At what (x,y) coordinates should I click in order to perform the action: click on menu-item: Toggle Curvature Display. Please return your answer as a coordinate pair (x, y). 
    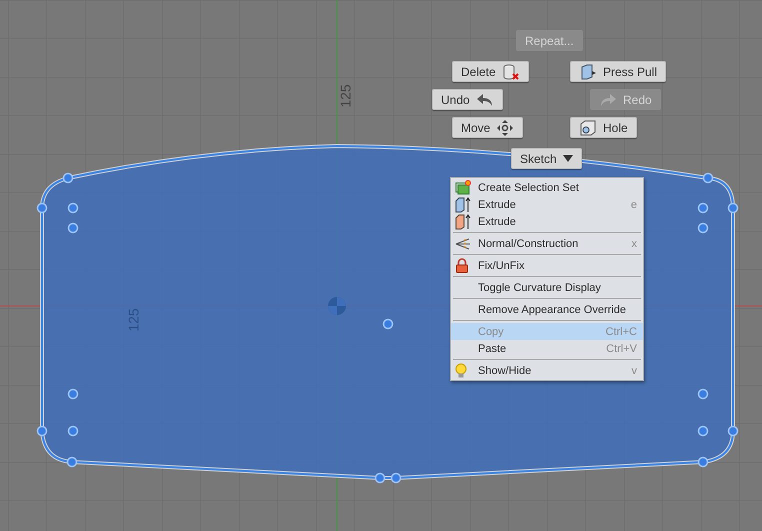
    Looking at the image, I should click on (547, 287).